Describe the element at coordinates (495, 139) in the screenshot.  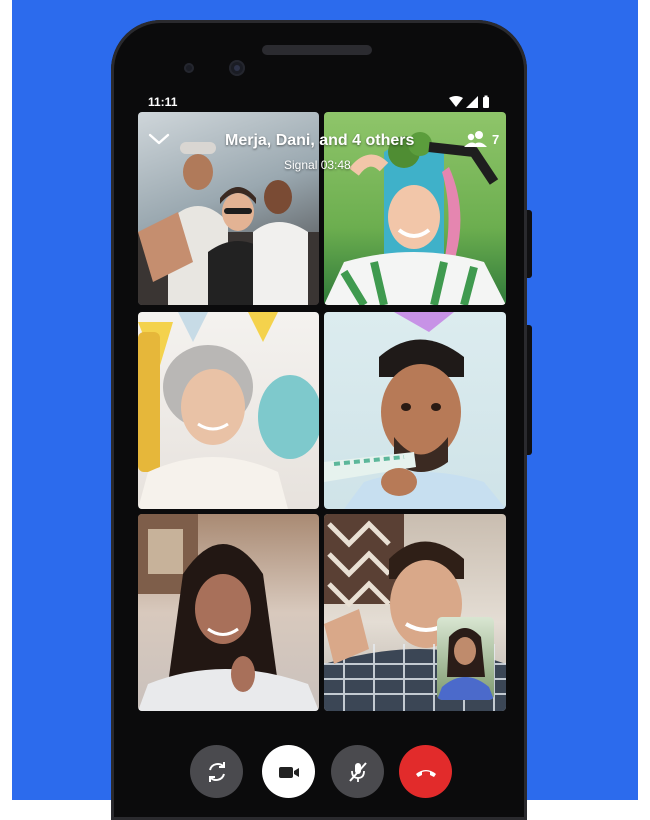
I see `participants-count: 7` at that location.